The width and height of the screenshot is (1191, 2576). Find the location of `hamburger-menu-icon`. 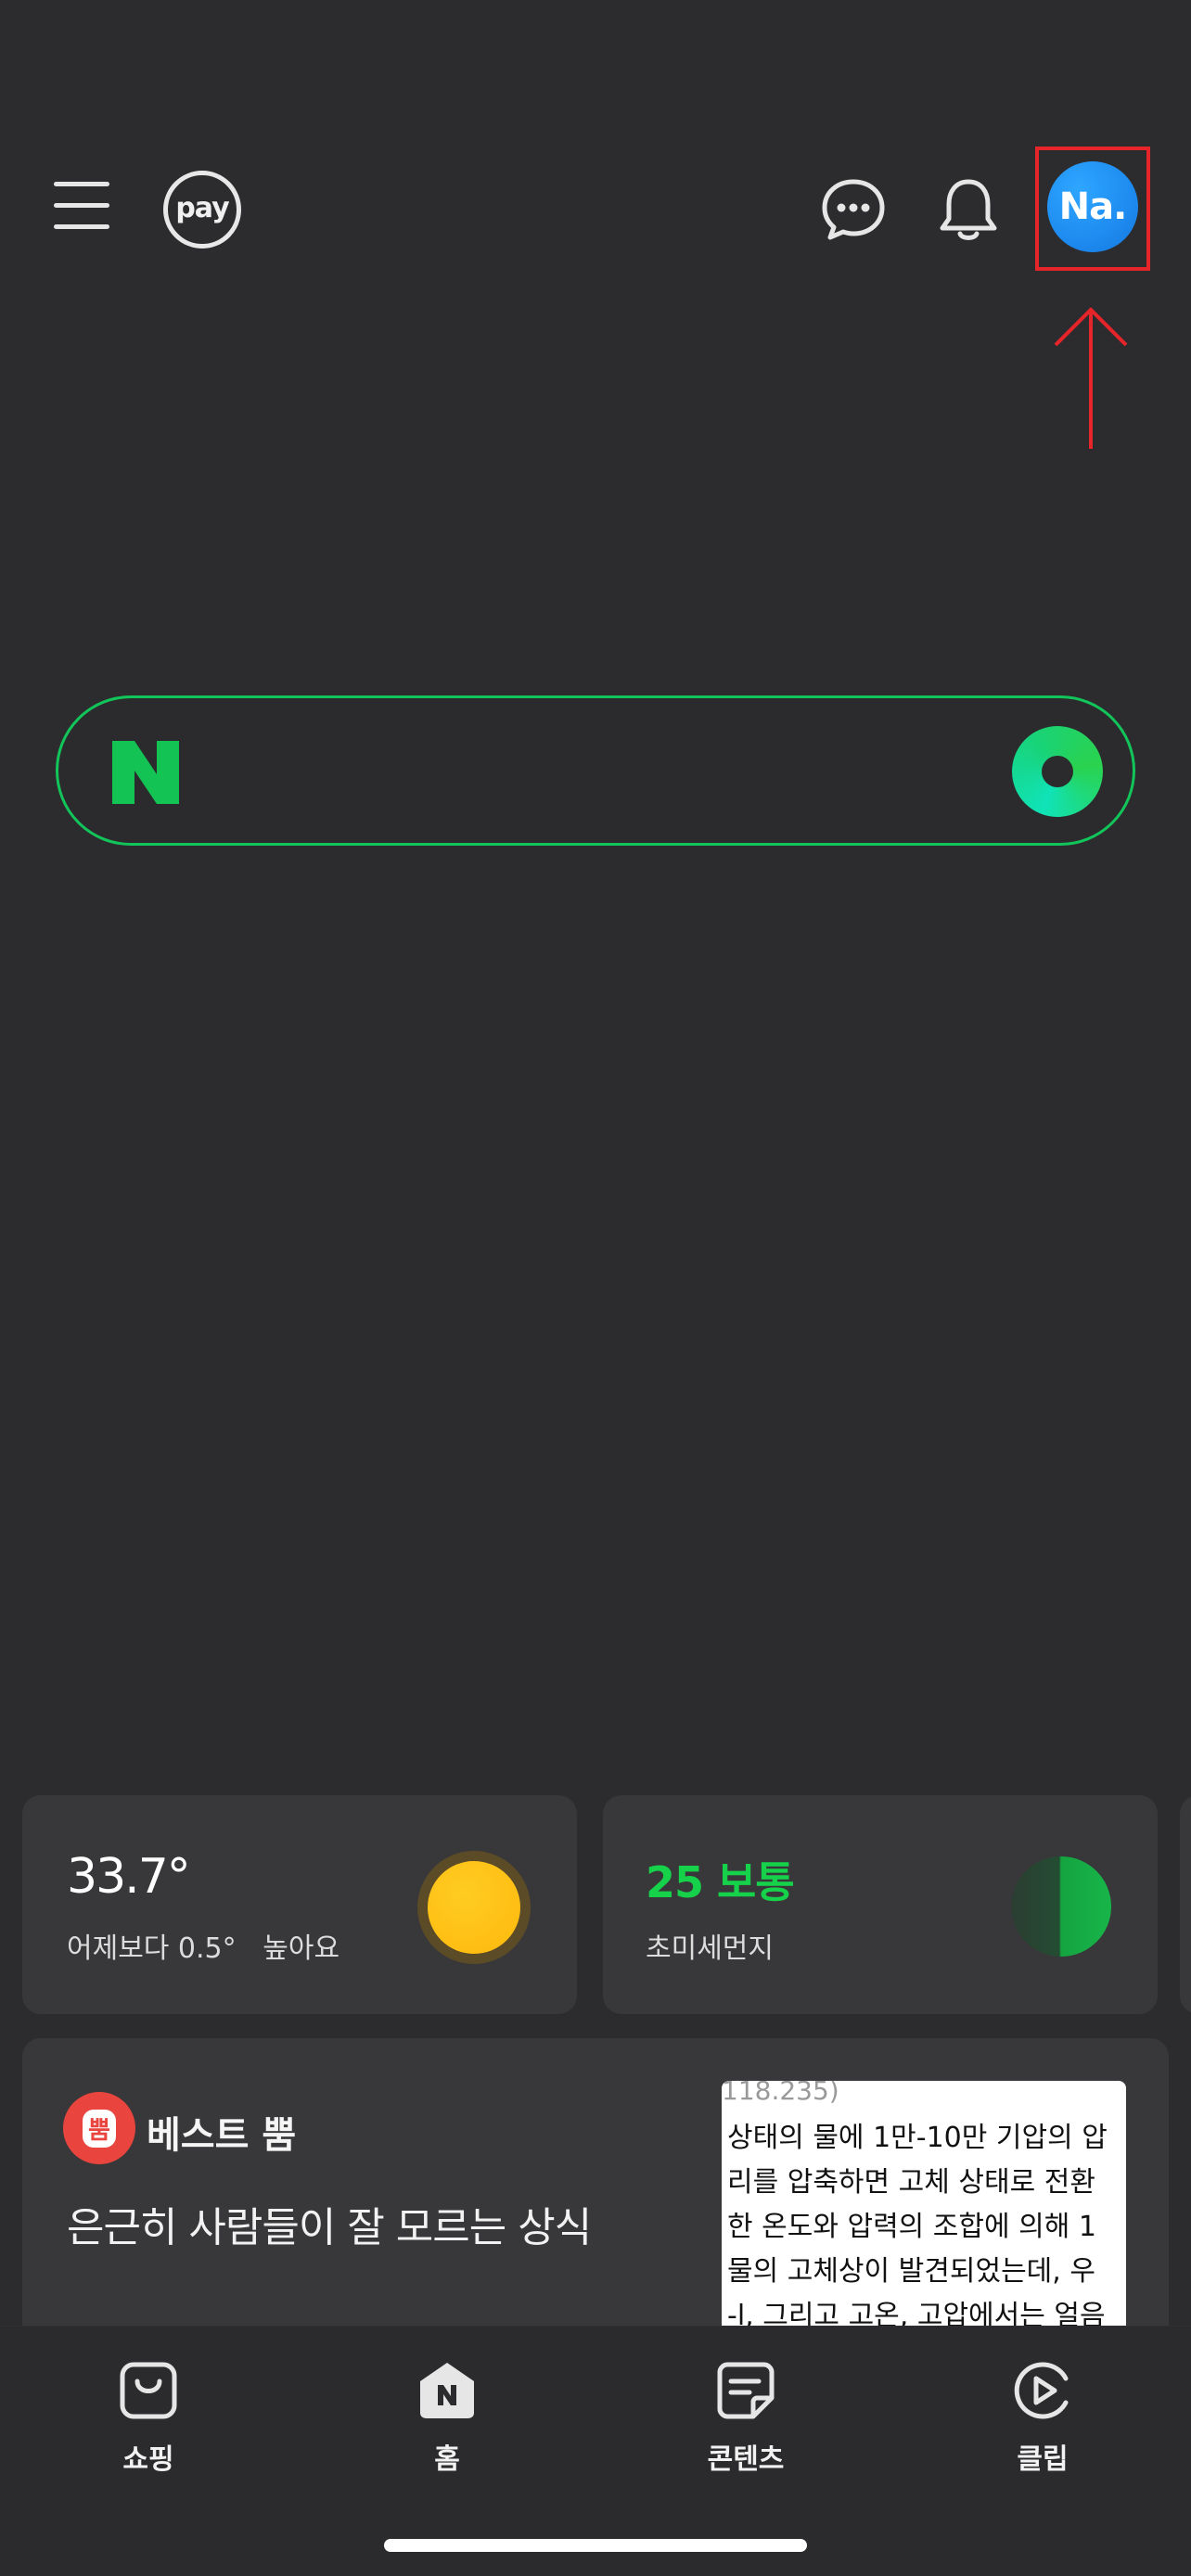

hamburger-menu-icon is located at coordinates (81, 206).